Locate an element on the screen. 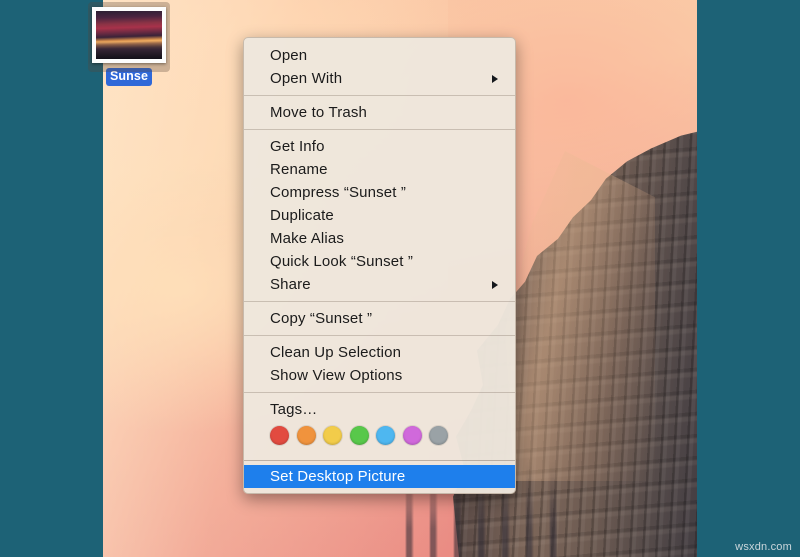 The width and height of the screenshot is (800, 557). menu-item-quick-look: Quick Look “Sunset ” is located at coordinates (379, 261).